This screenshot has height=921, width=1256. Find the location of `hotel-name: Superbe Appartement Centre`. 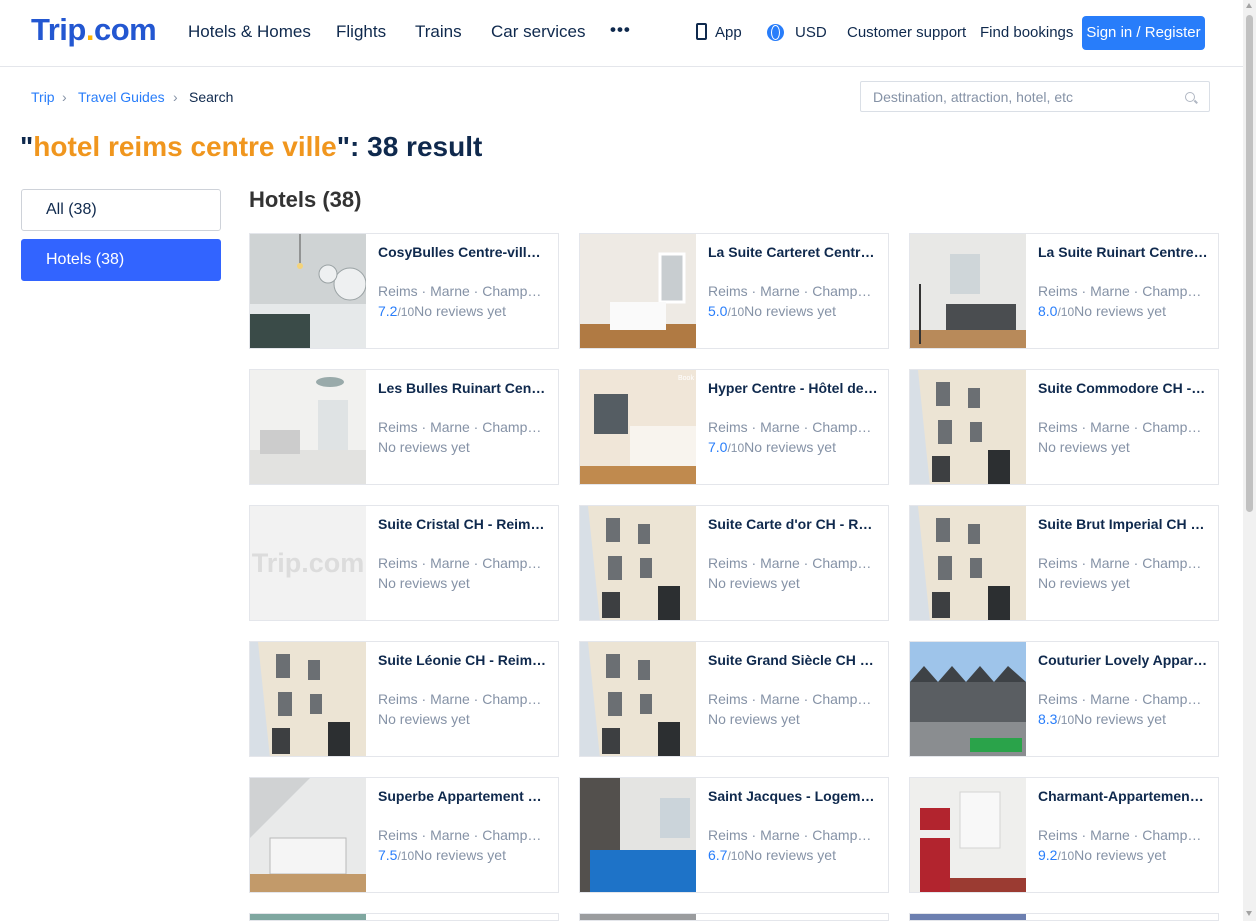

hotel-name: Superbe Appartement Centre is located at coordinates (463, 796).